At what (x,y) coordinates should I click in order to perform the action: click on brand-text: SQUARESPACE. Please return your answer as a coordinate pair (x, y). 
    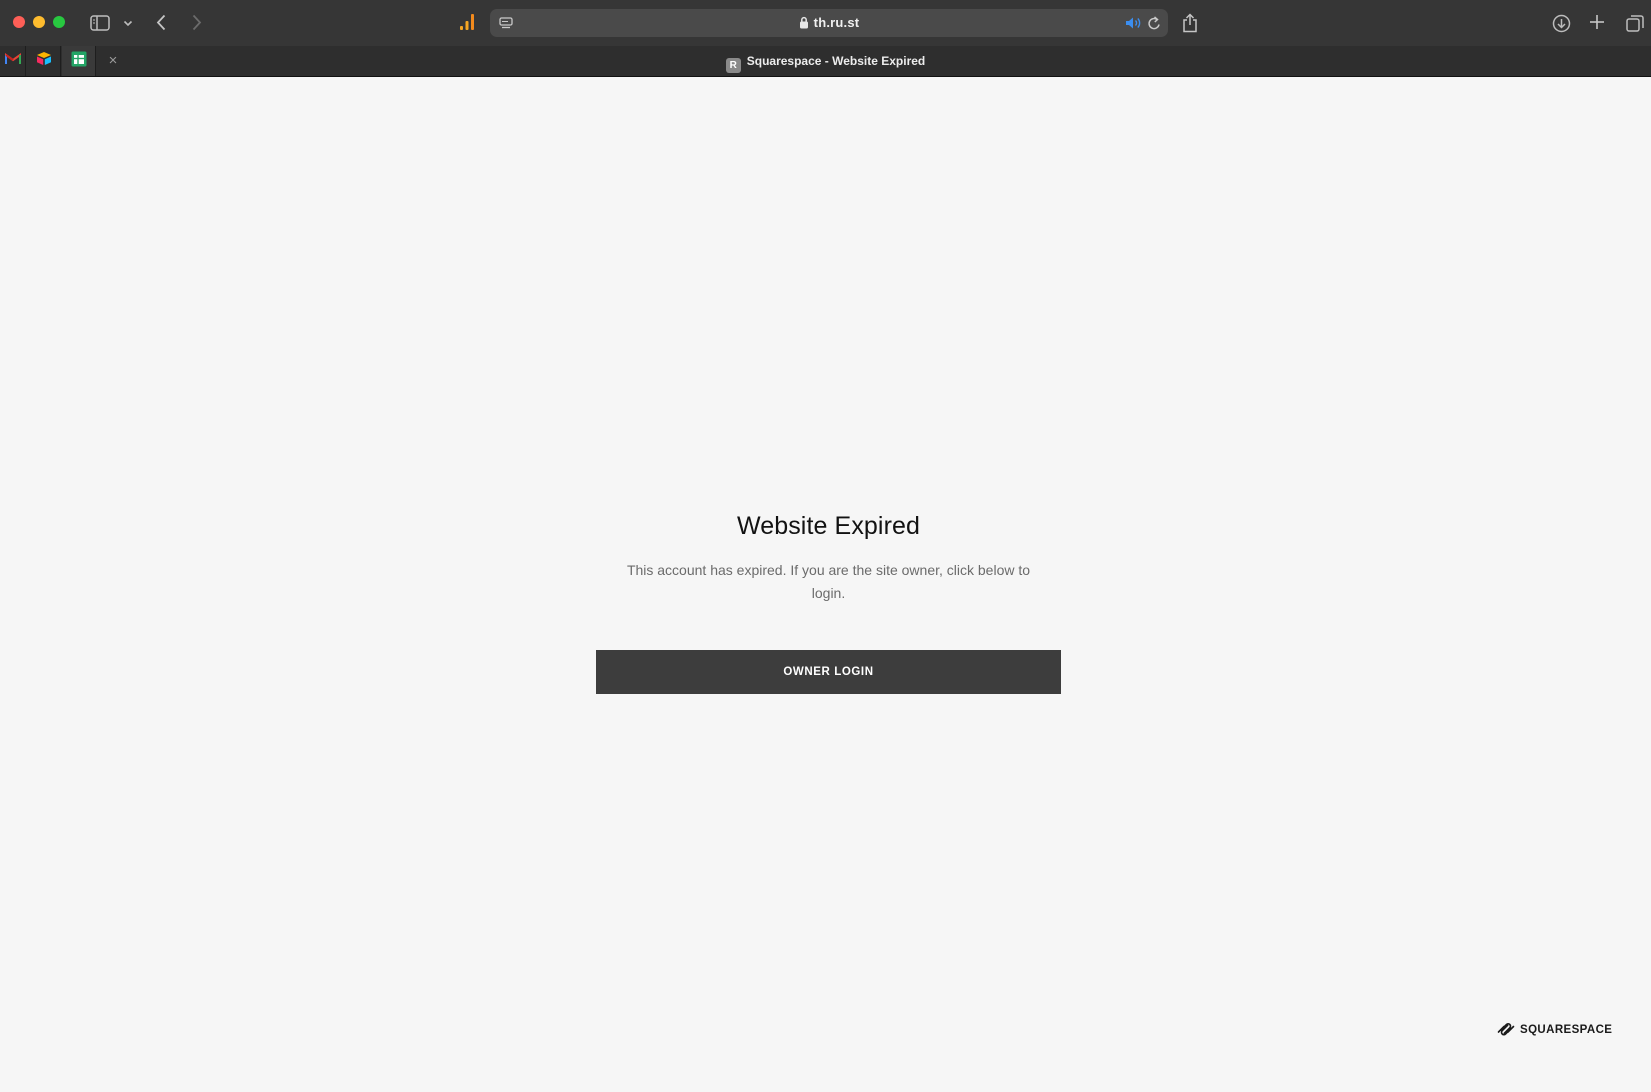
    Looking at the image, I should click on (1566, 1029).